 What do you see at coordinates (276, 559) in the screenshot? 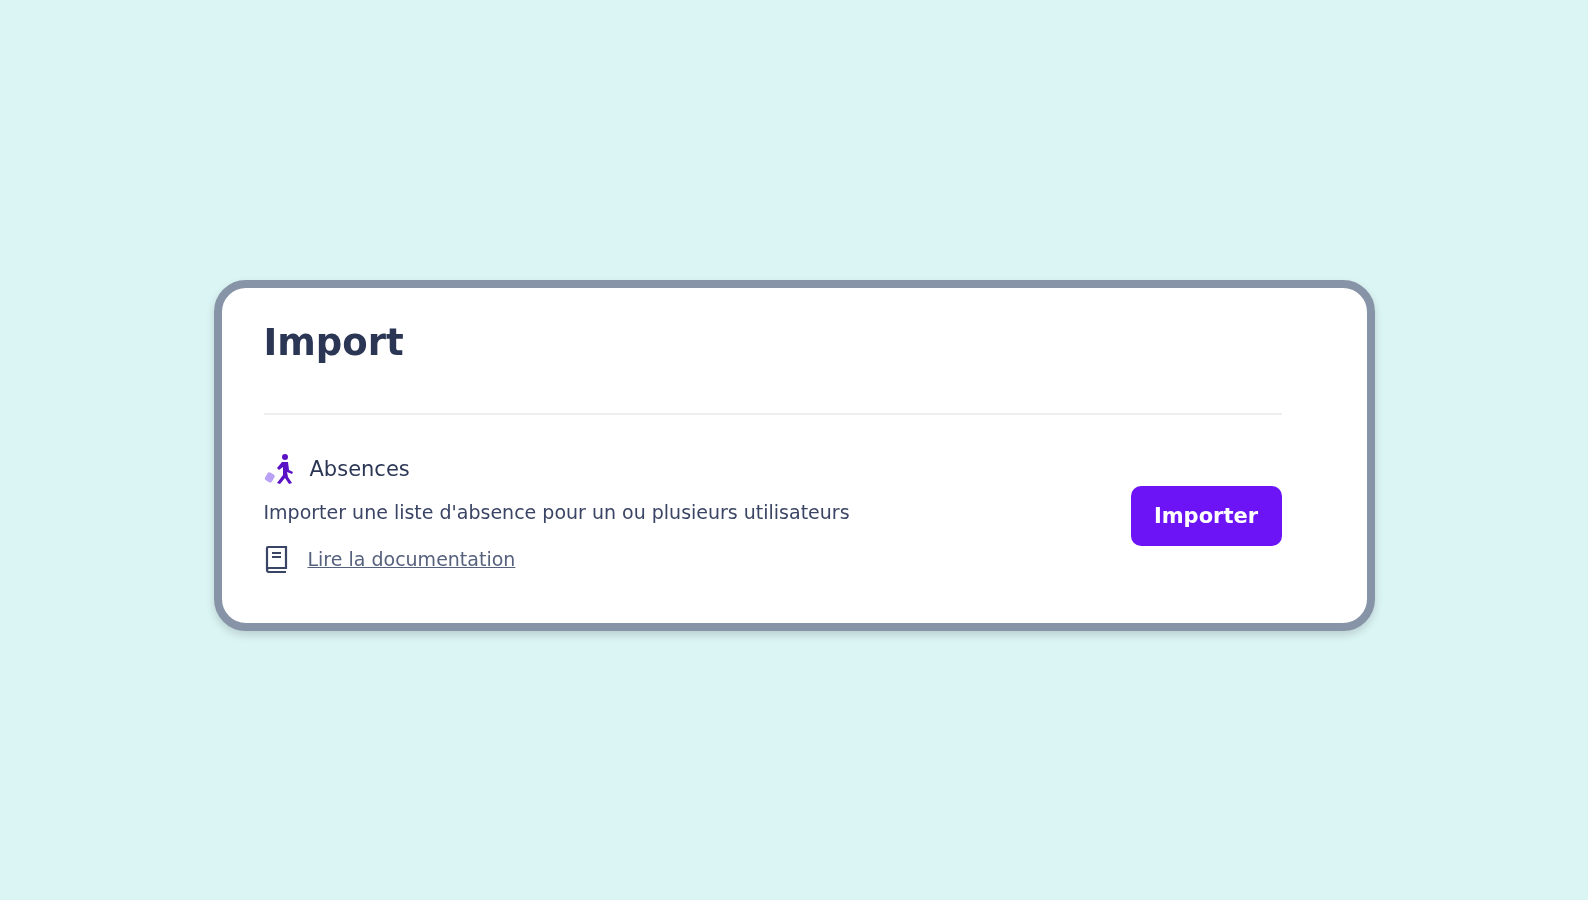
I see `book-icon` at bounding box center [276, 559].